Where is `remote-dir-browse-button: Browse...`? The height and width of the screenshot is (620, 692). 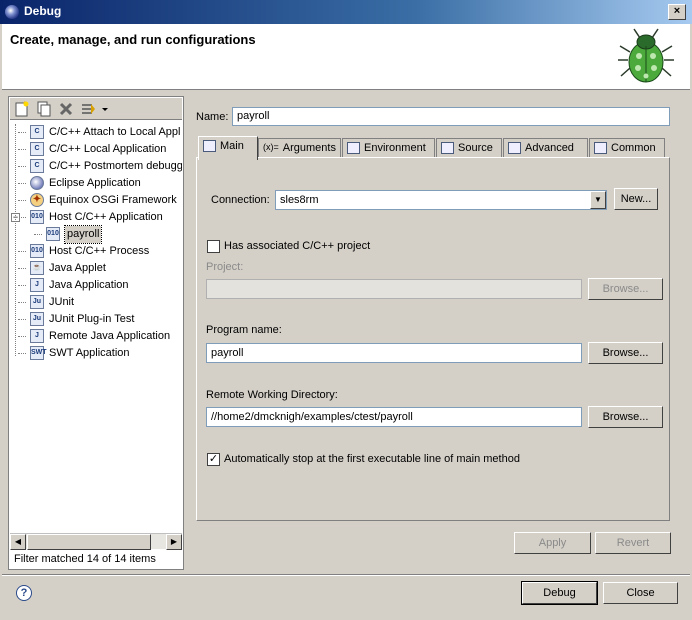
remote-dir-browse-button: Browse... is located at coordinates (625, 417).